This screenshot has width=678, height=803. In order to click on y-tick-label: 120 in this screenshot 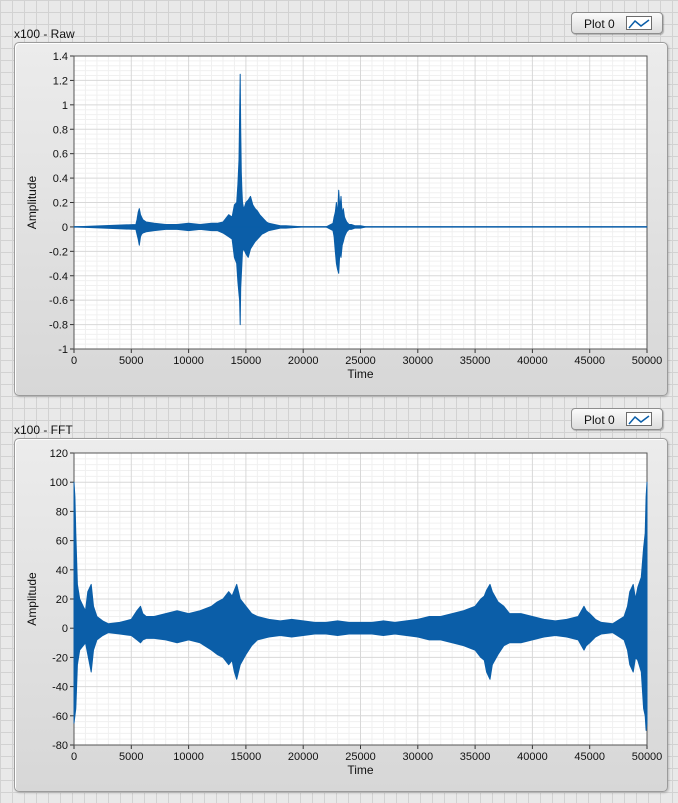, I will do `click(59, 454)`.